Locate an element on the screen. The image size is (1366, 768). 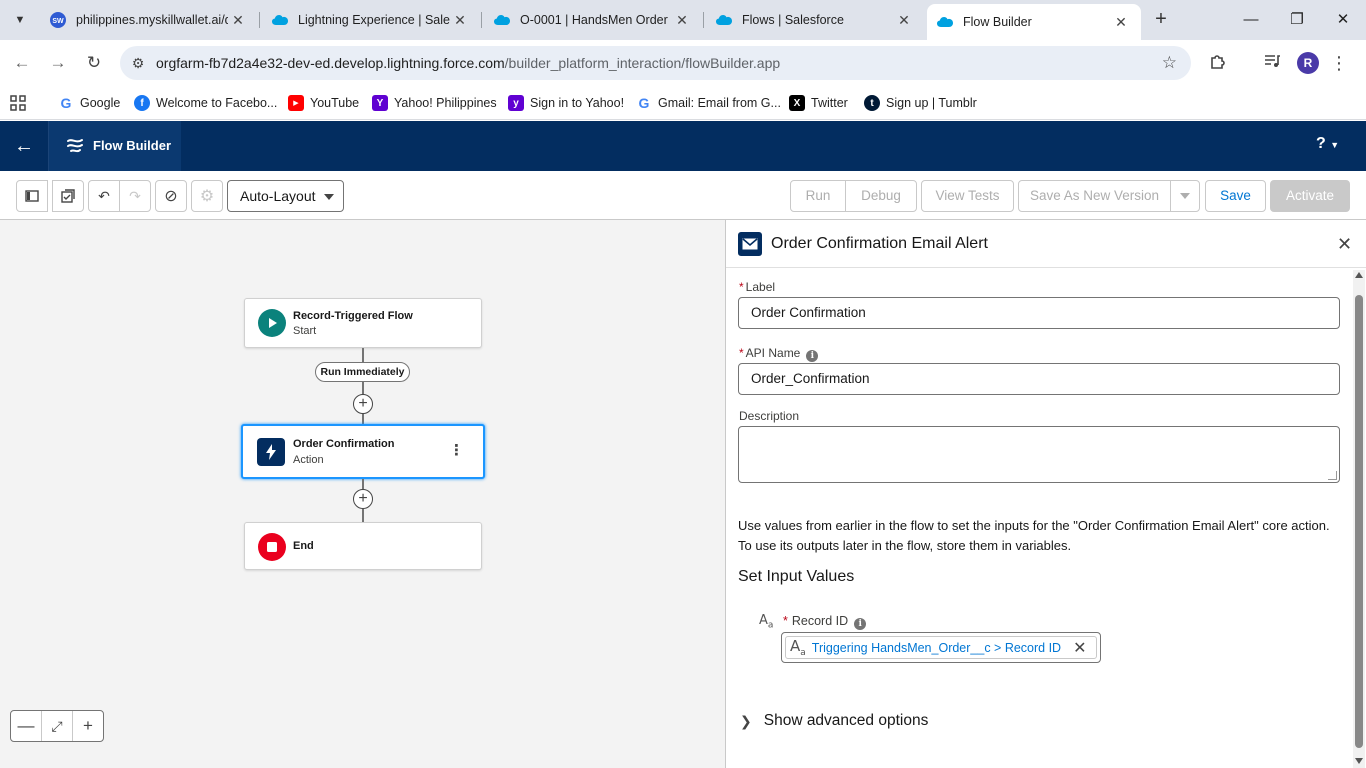
close-icon: ✕ is located at coordinates (1344, 244).